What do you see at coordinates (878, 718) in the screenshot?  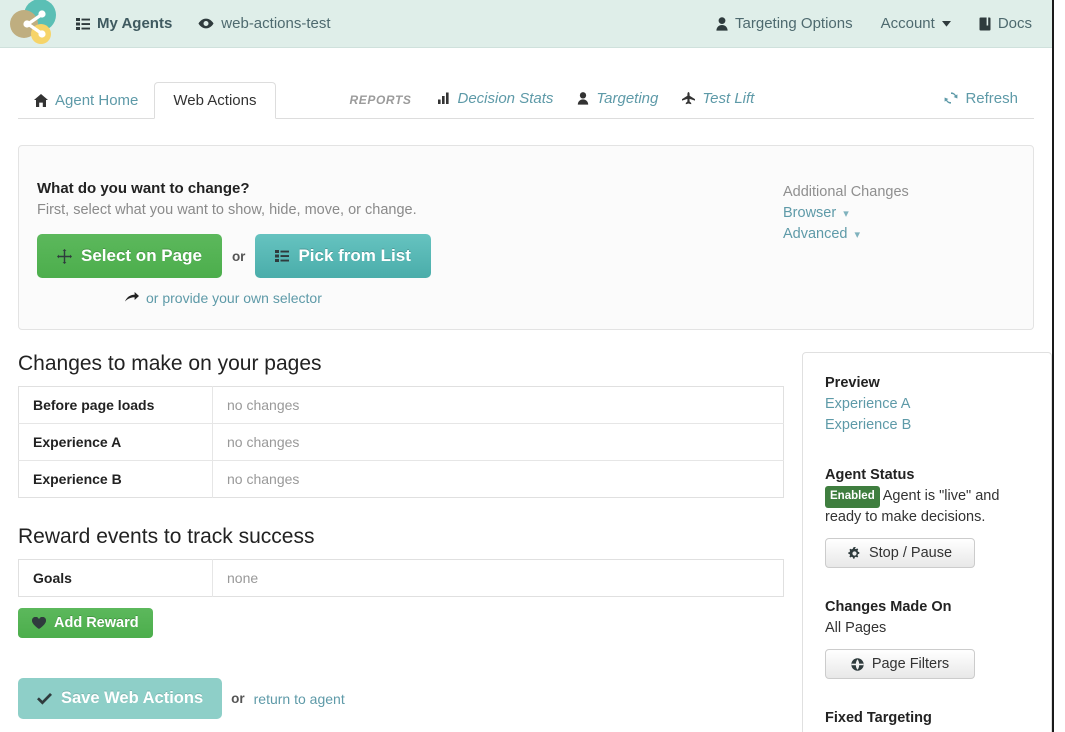 I see `fixed-targeting-title: Fixed Targeting` at bounding box center [878, 718].